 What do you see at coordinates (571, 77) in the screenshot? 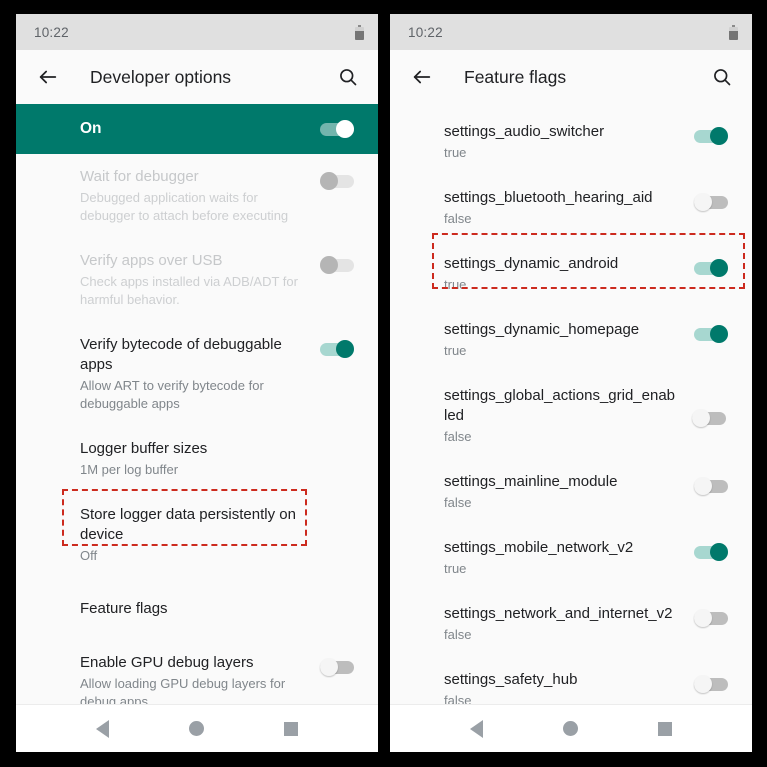
I see `app-bar: Feature flags` at bounding box center [571, 77].